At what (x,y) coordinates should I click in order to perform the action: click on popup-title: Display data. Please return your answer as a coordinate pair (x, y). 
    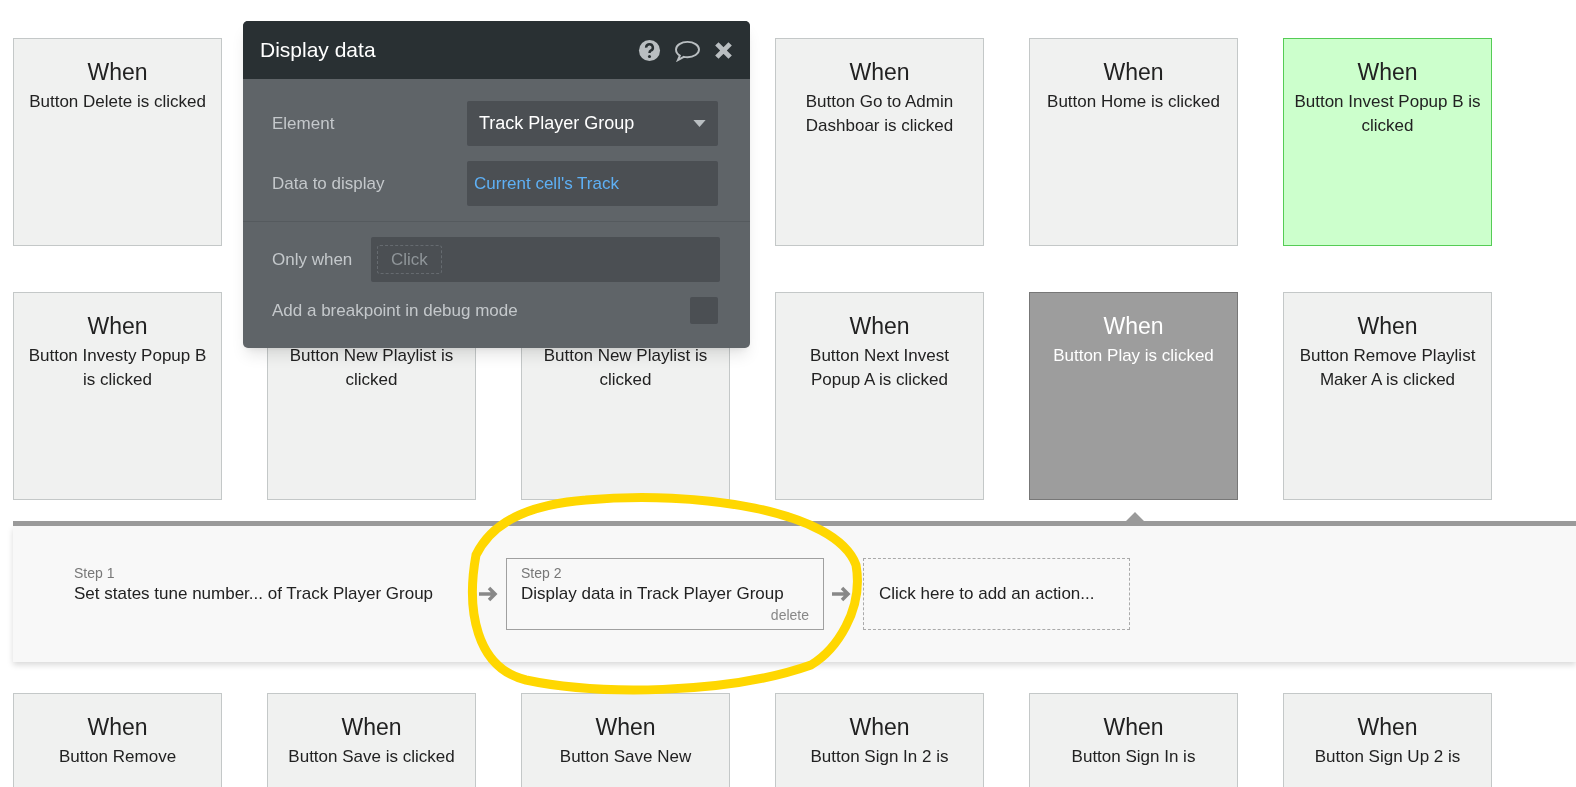
    Looking at the image, I should click on (318, 50).